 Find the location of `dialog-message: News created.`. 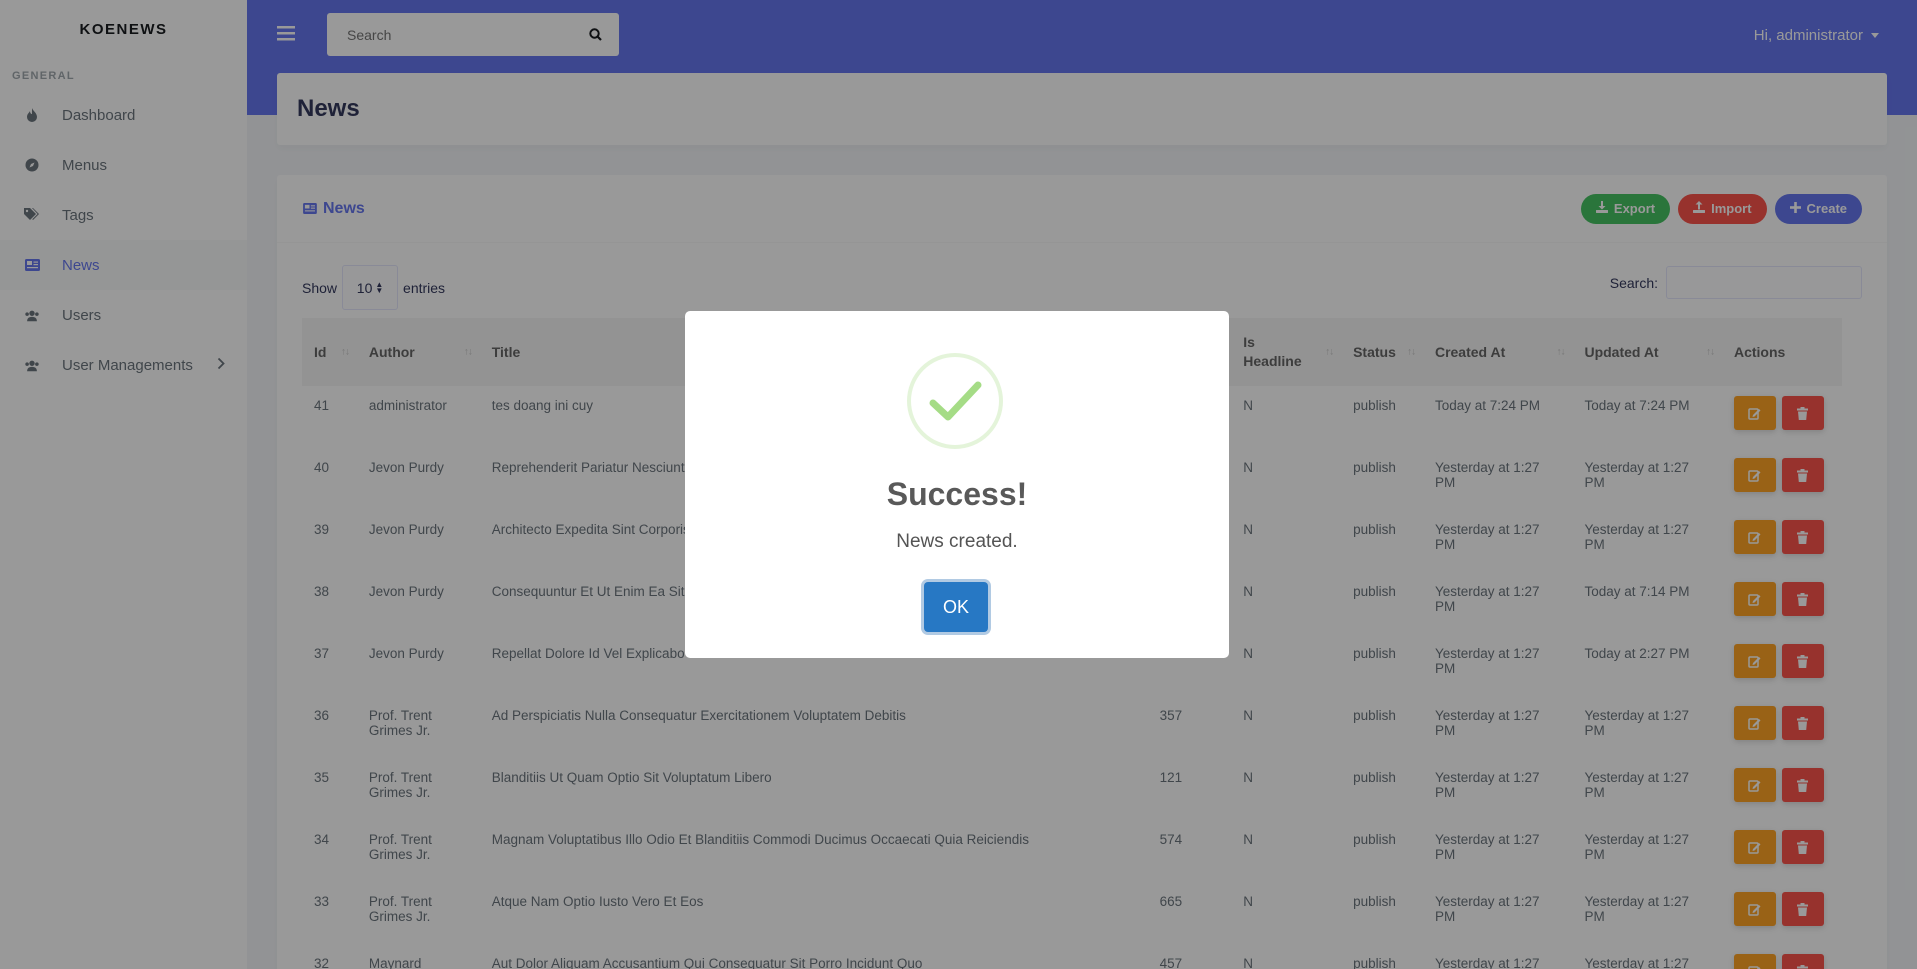

dialog-message: News created. is located at coordinates (957, 541).